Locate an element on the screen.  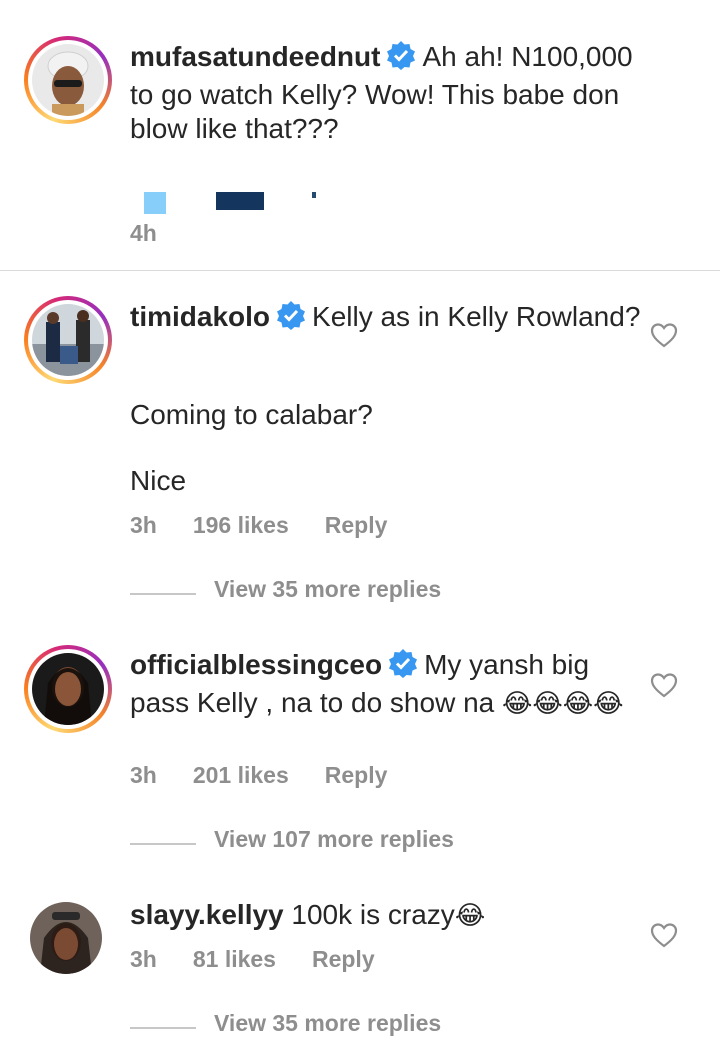
likes-count: 201 likes is located at coordinates (241, 775).